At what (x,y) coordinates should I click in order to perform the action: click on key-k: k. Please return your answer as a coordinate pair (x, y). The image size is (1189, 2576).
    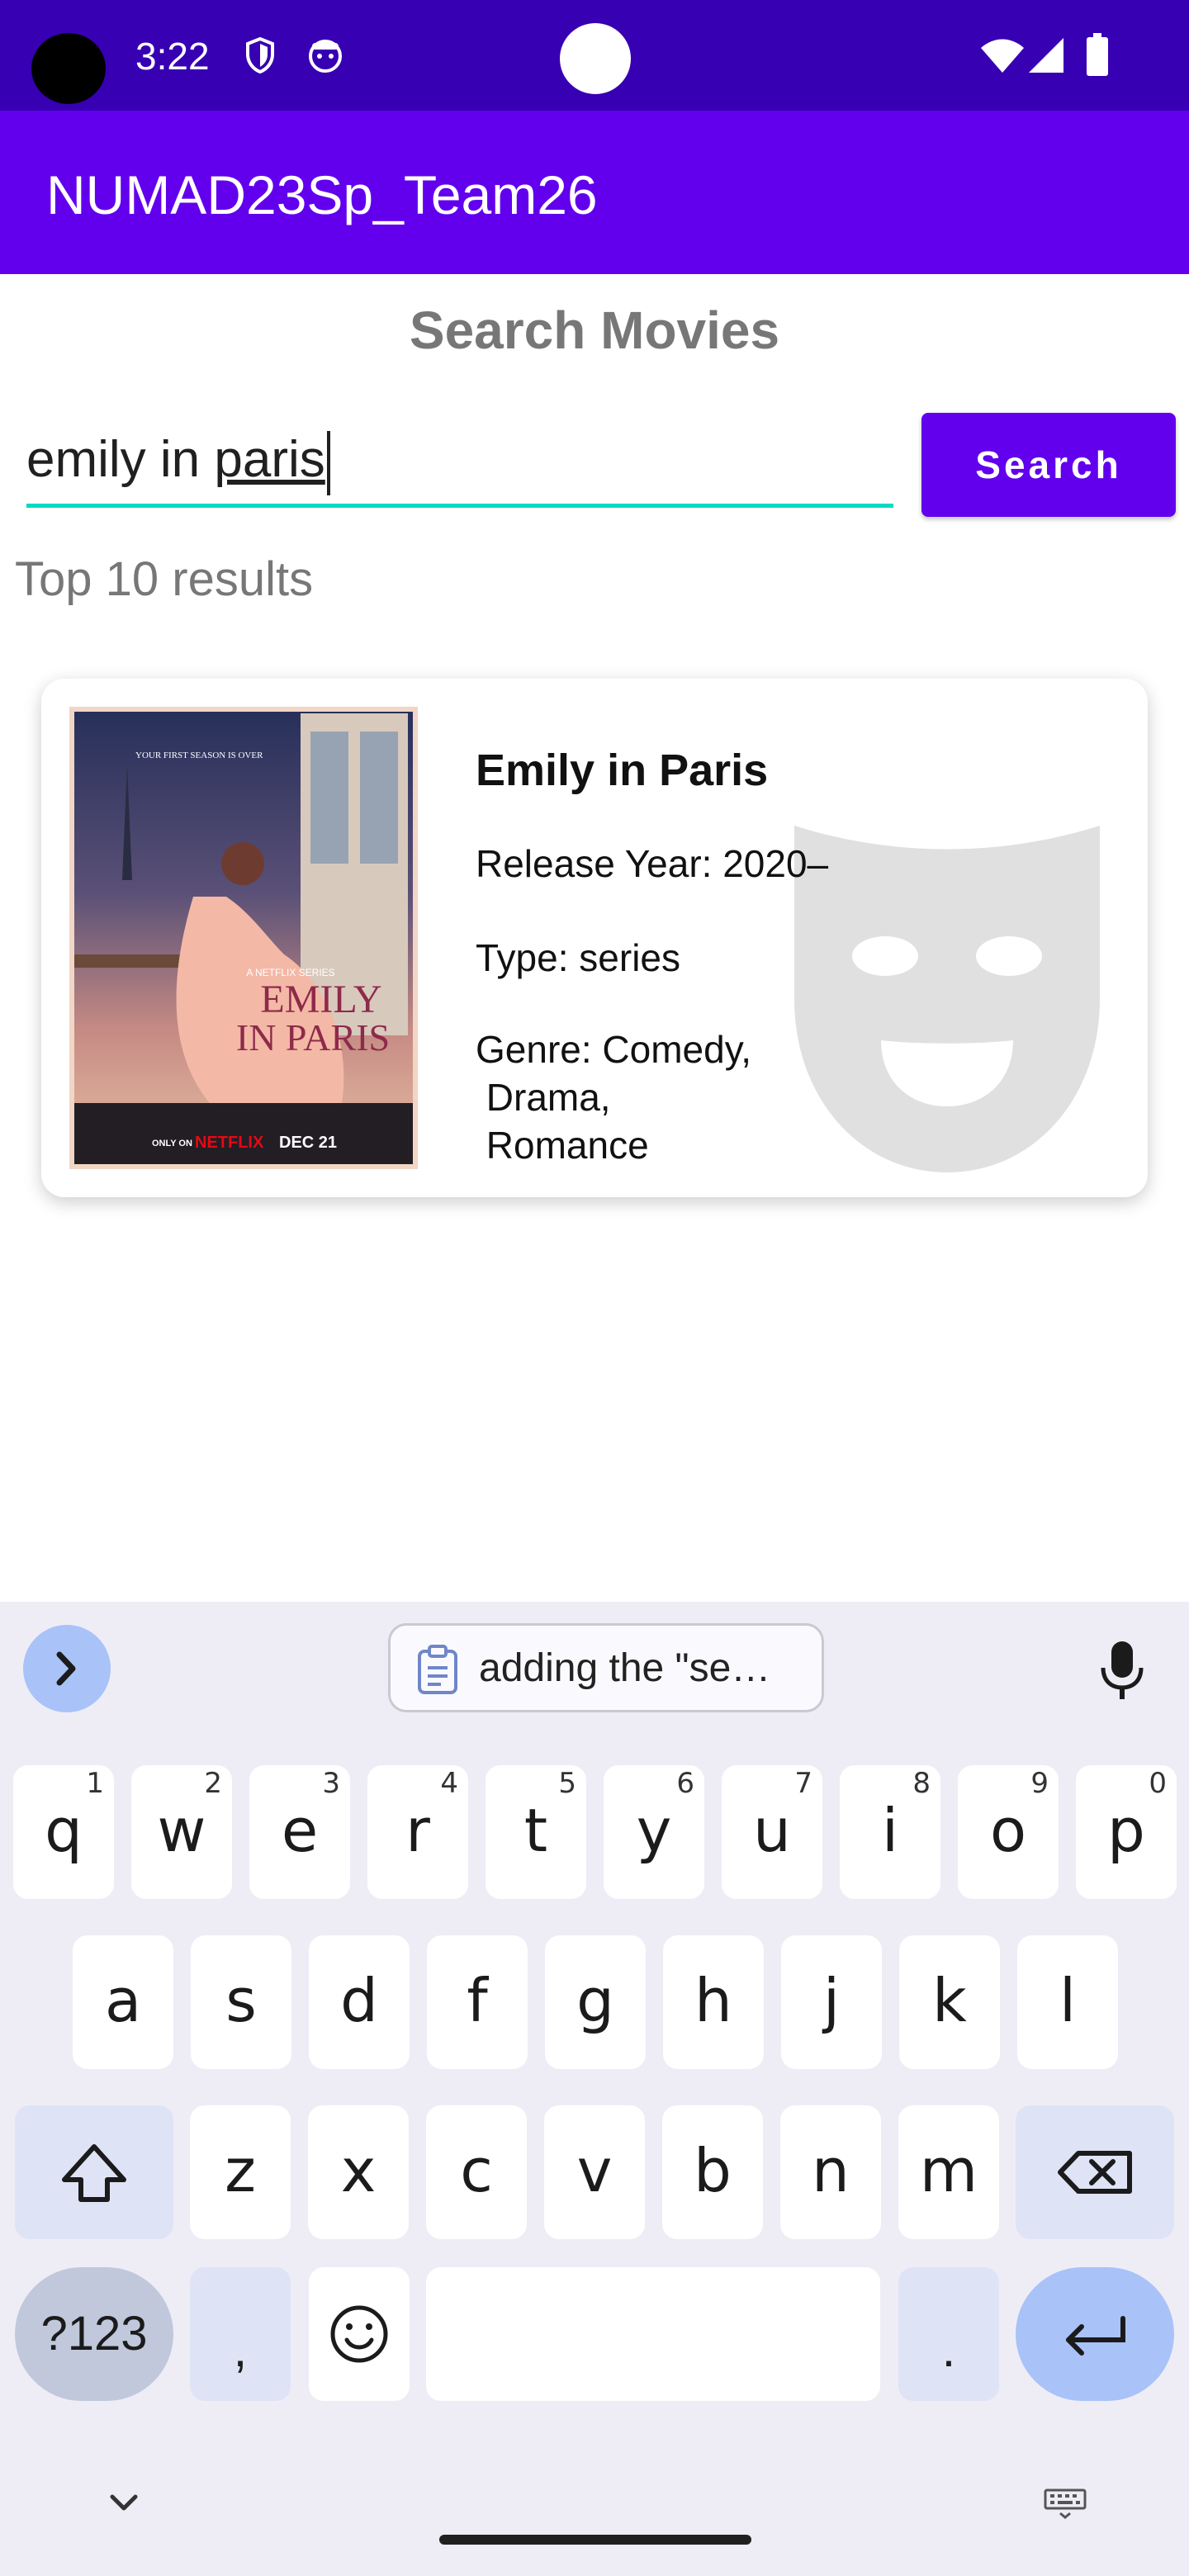
    Looking at the image, I should click on (949, 2002).